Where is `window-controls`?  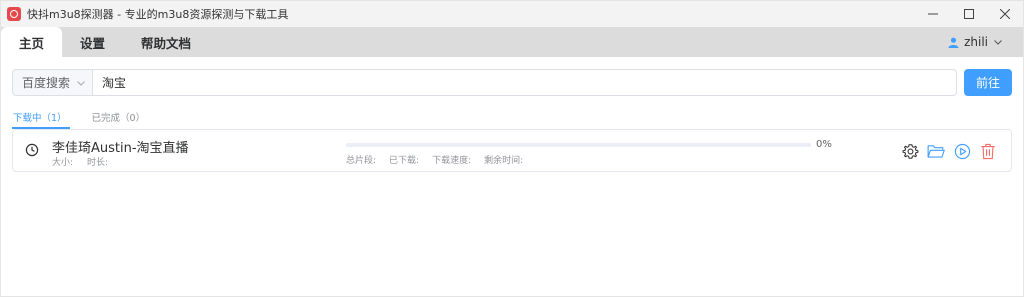 window-controls is located at coordinates (969, 14).